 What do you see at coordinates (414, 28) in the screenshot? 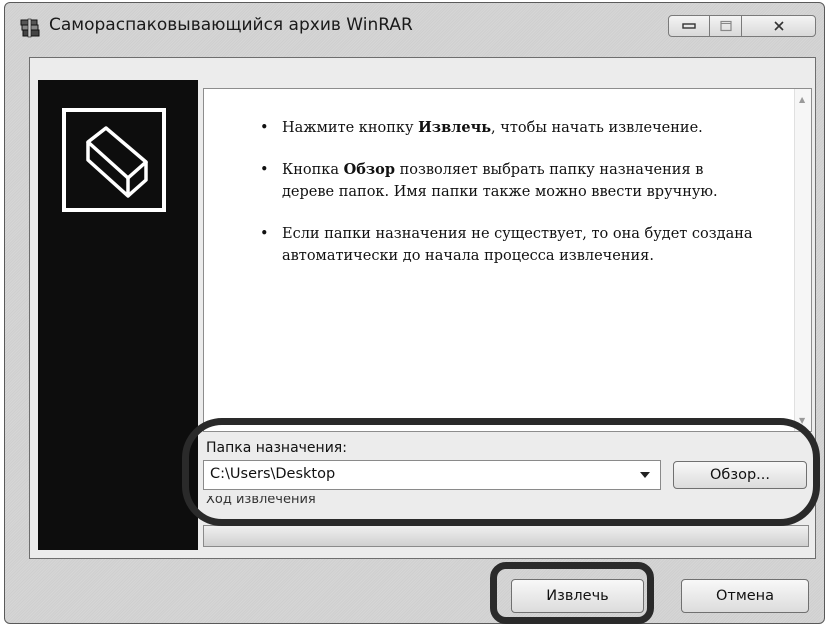
I see `title-bar: Самораспаковывающийся архив WinRAR` at bounding box center [414, 28].